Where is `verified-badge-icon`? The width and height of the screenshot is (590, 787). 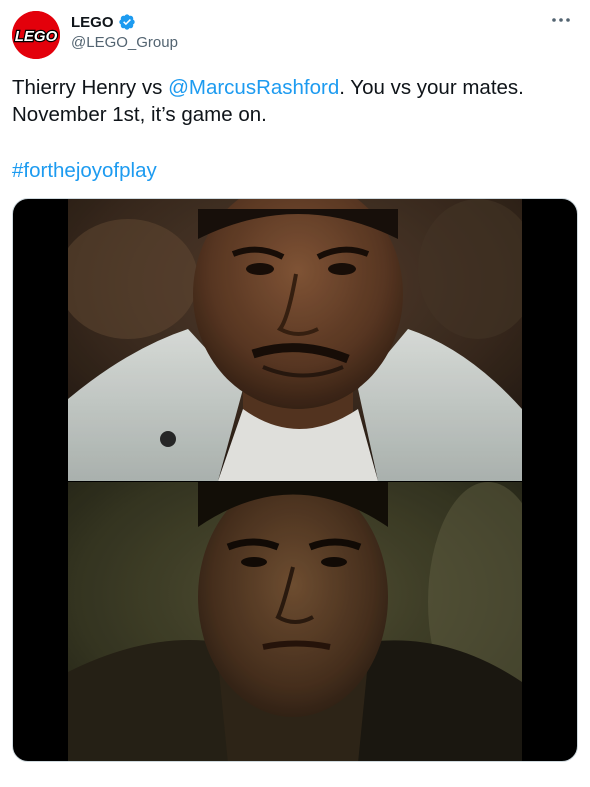 verified-badge-icon is located at coordinates (127, 22).